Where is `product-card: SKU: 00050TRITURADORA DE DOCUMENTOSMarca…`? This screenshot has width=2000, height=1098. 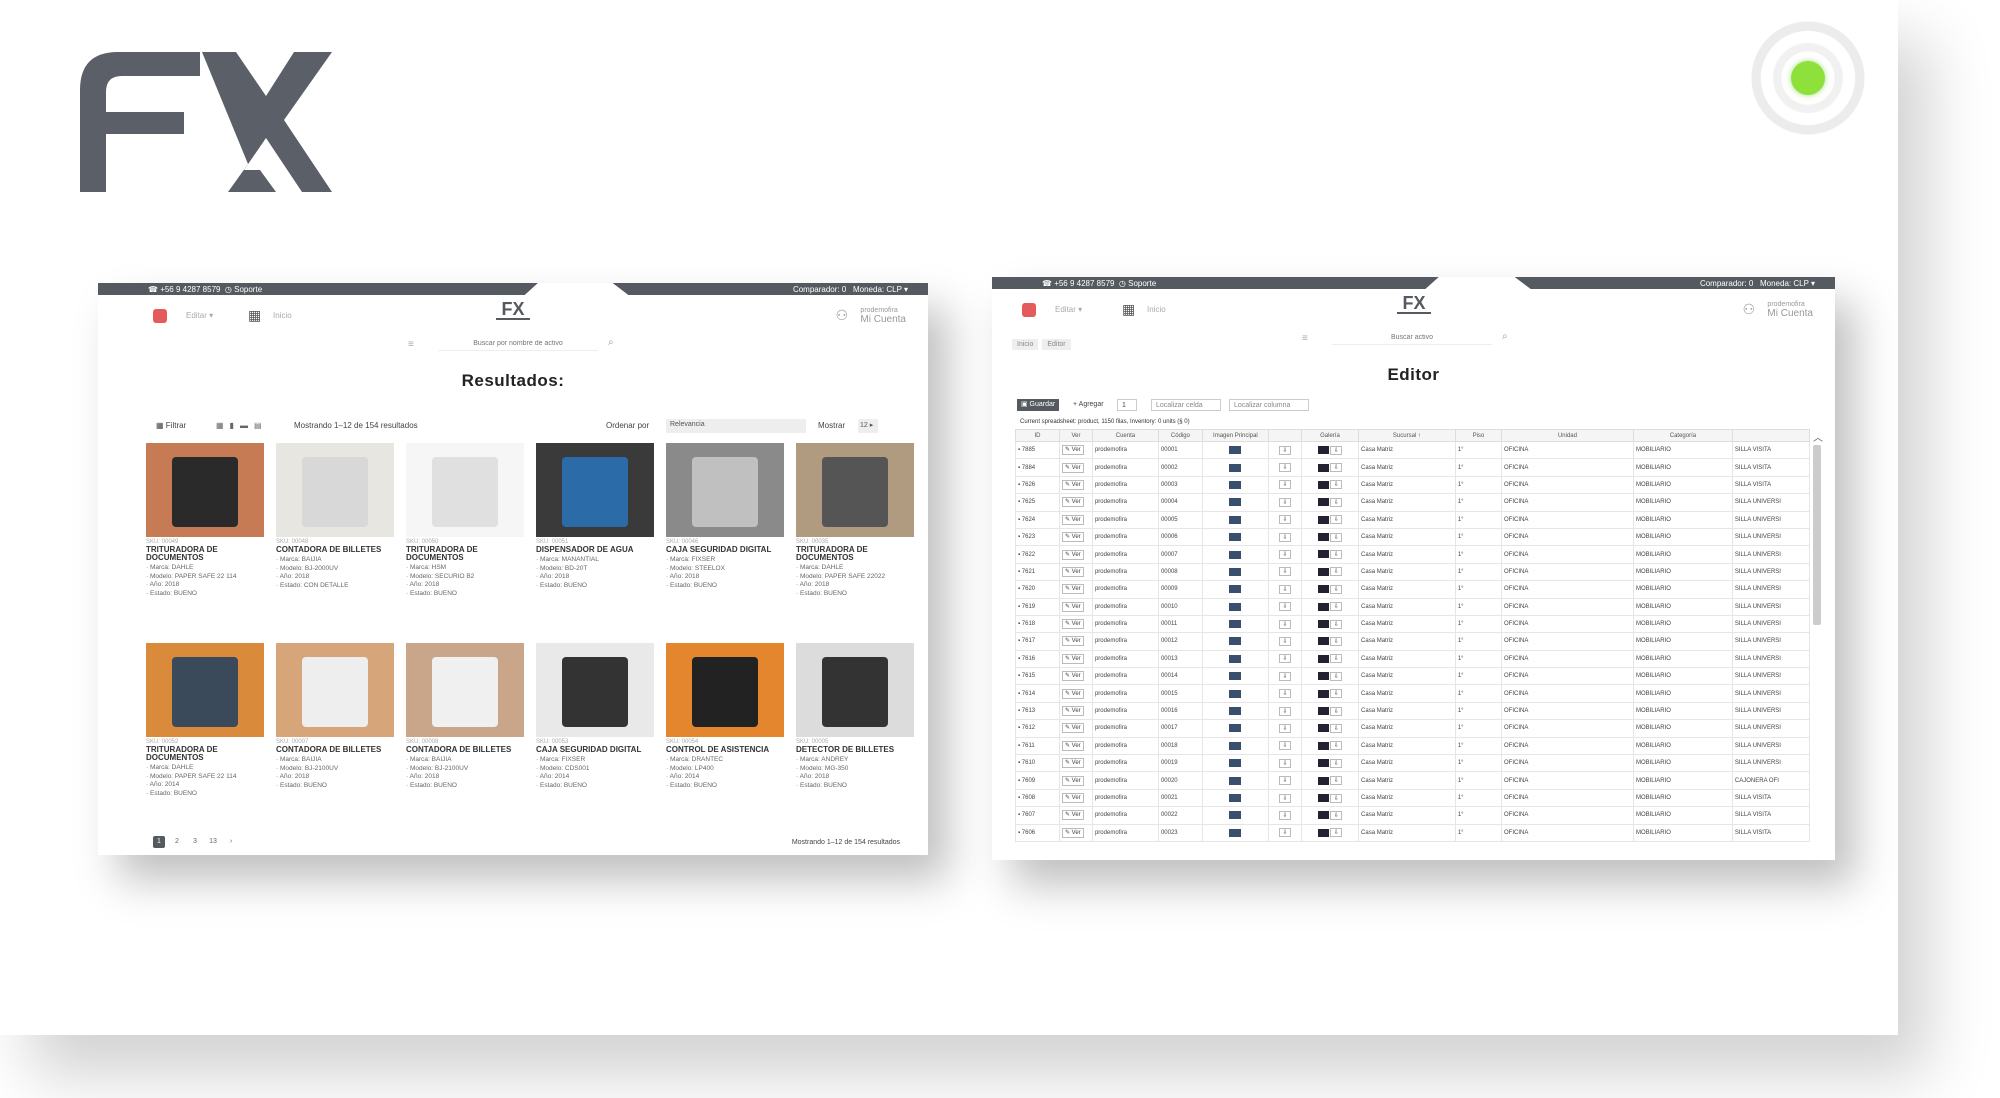
product-card: SKU: 00050TRITURADORA DE DOCUMENTOSMarca… is located at coordinates (467, 536).